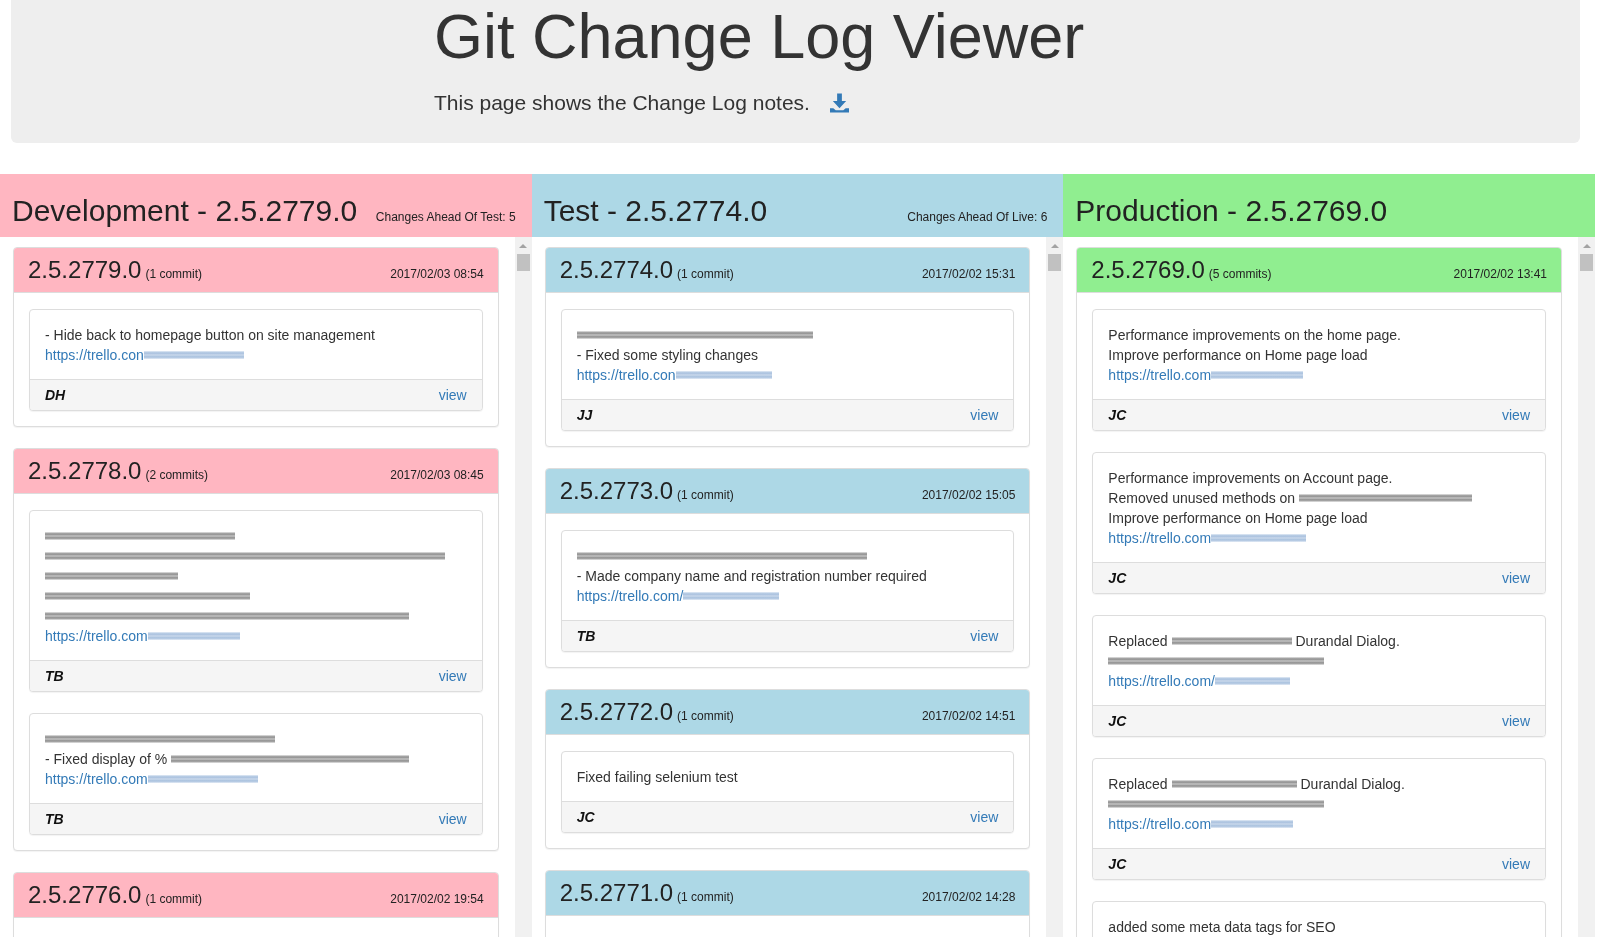 This screenshot has height=937, width=1602. What do you see at coordinates (760, 36) in the screenshot?
I see `page-title: Git Change Log Viewer` at bounding box center [760, 36].